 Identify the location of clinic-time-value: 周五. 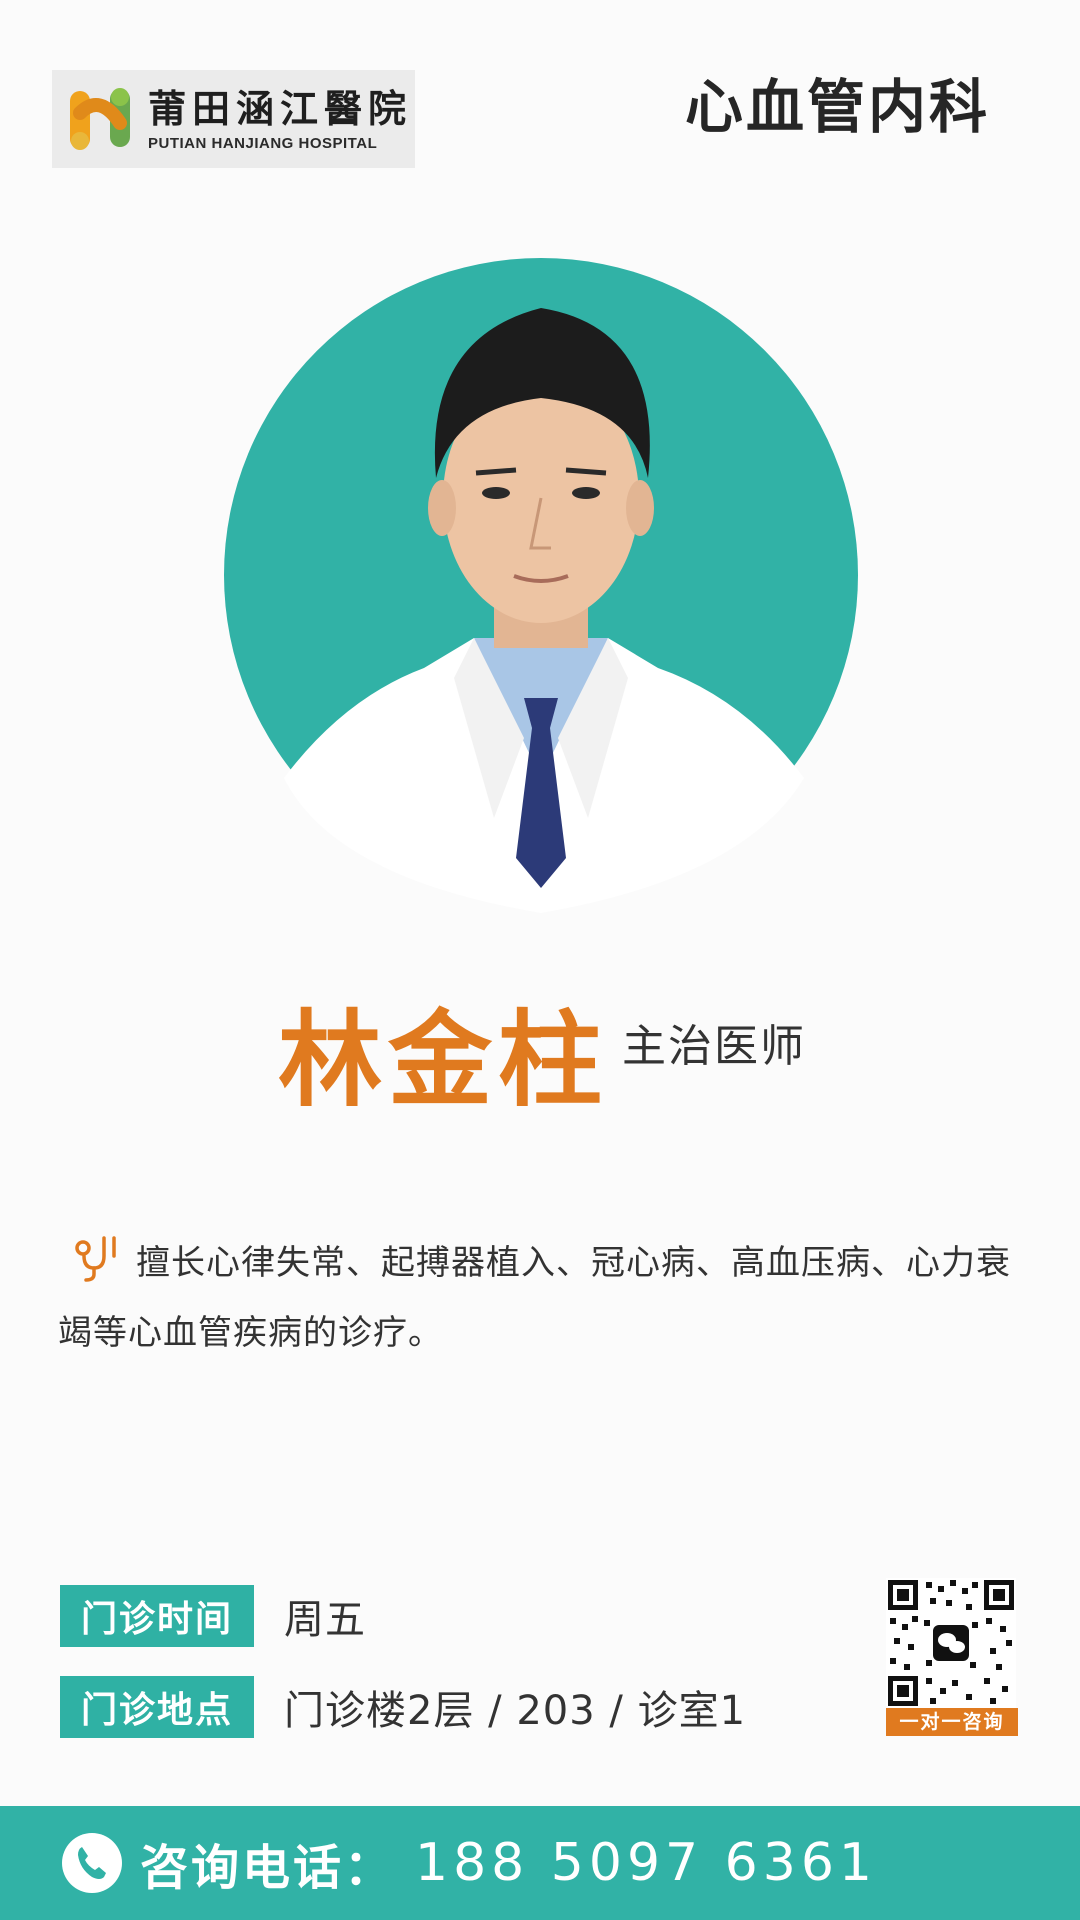
(325, 1620).